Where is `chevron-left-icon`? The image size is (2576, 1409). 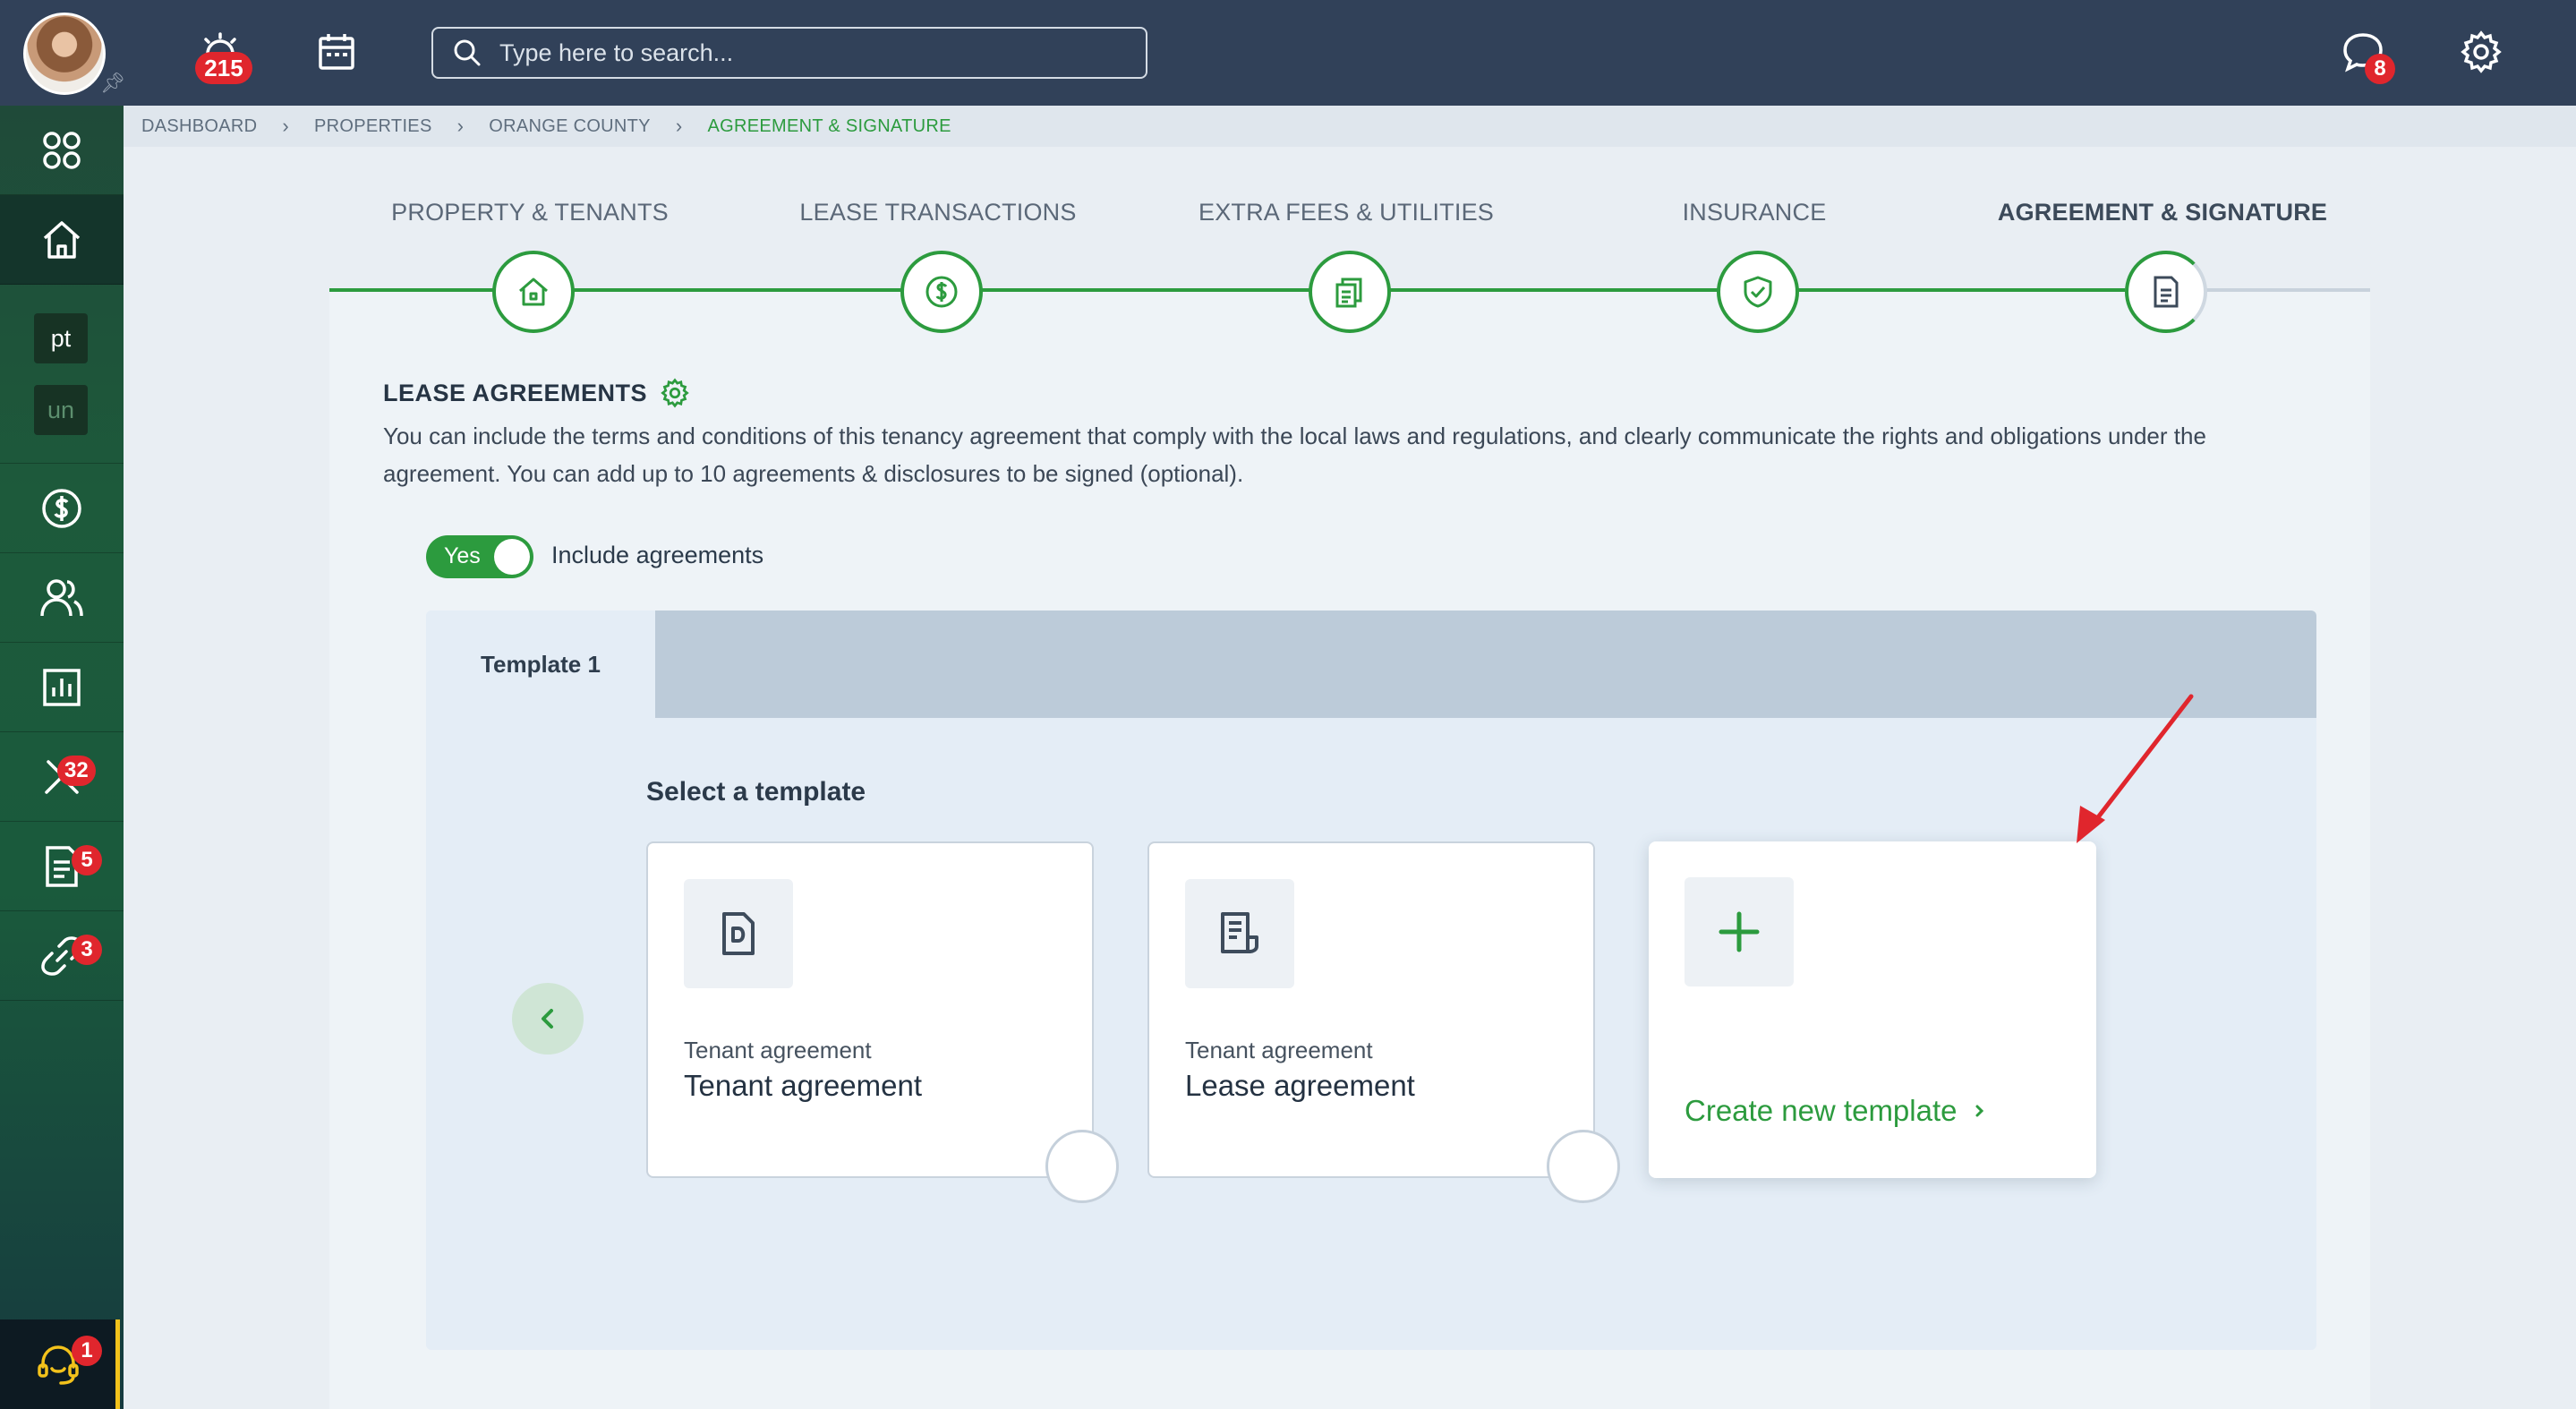 chevron-left-icon is located at coordinates (547, 1019).